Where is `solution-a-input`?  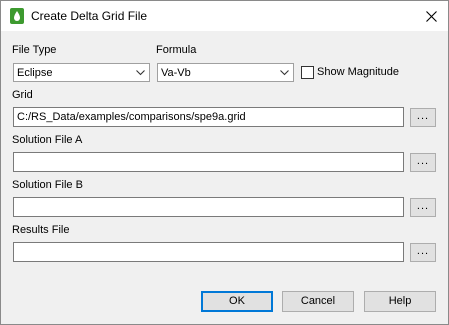 solution-a-input is located at coordinates (208, 162).